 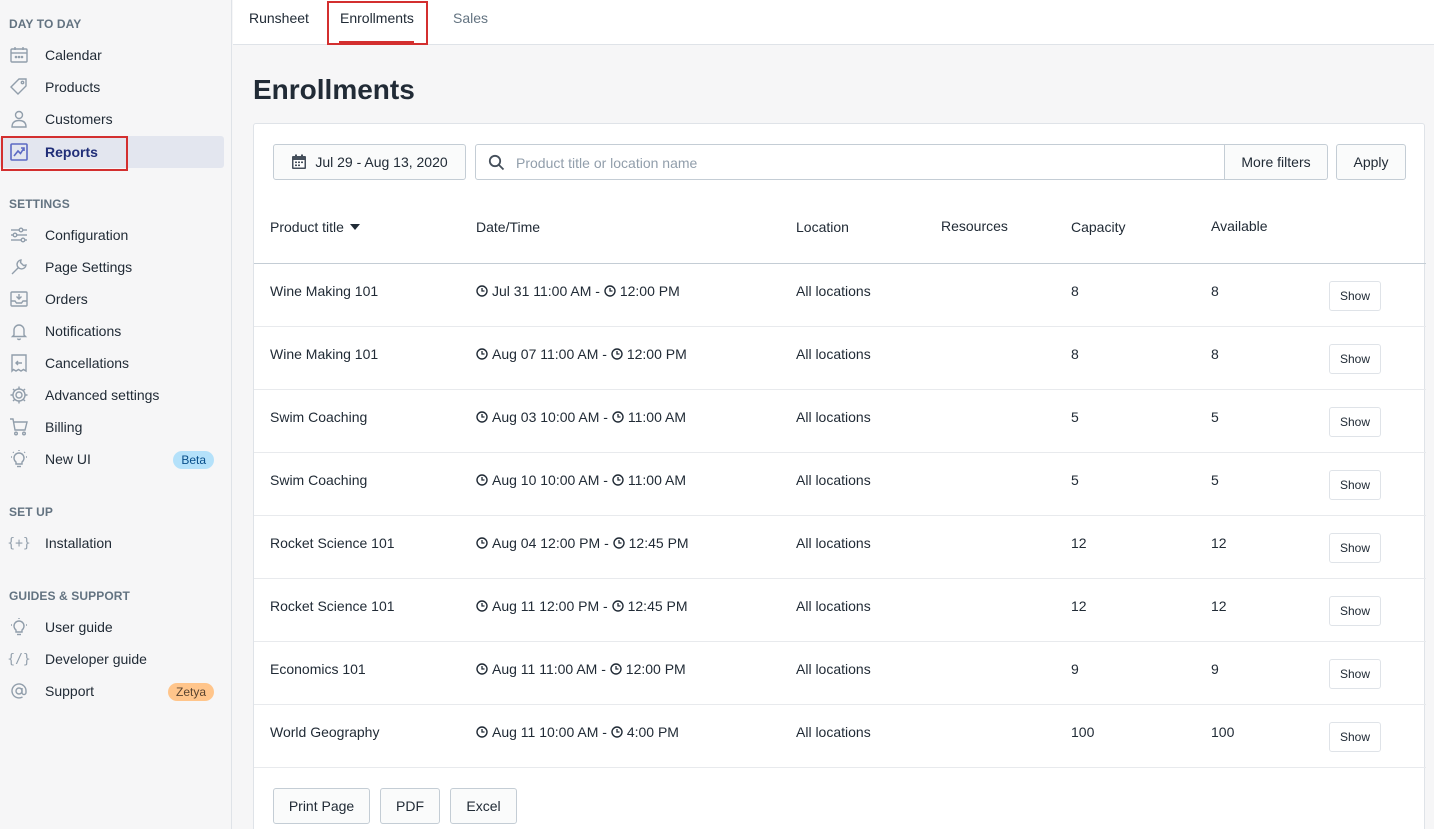 I want to click on column-header-capacity: Capacity, so click(x=1098, y=227).